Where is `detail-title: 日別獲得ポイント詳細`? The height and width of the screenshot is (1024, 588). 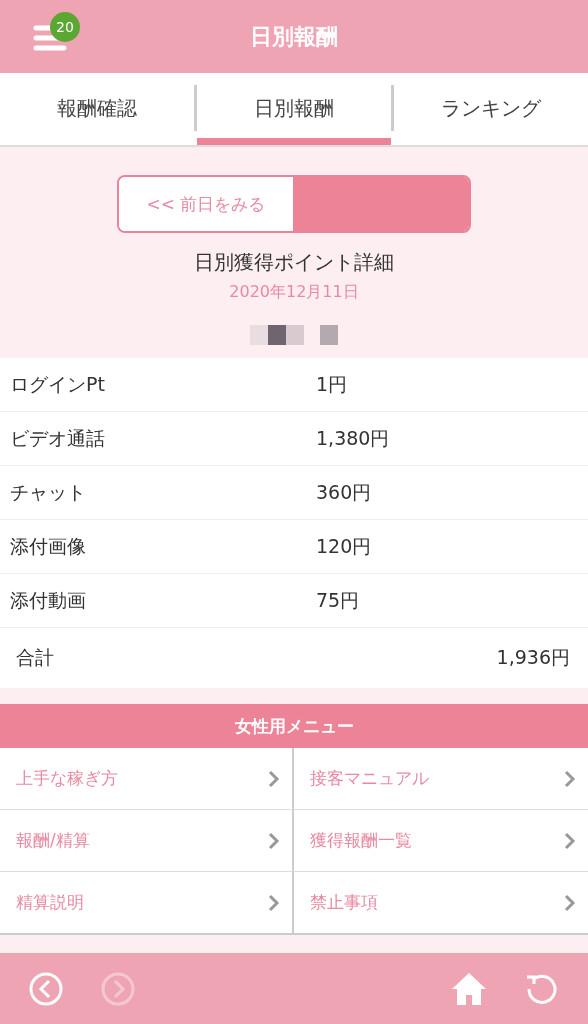 detail-title: 日別獲得ポイント詳細 is located at coordinates (294, 262).